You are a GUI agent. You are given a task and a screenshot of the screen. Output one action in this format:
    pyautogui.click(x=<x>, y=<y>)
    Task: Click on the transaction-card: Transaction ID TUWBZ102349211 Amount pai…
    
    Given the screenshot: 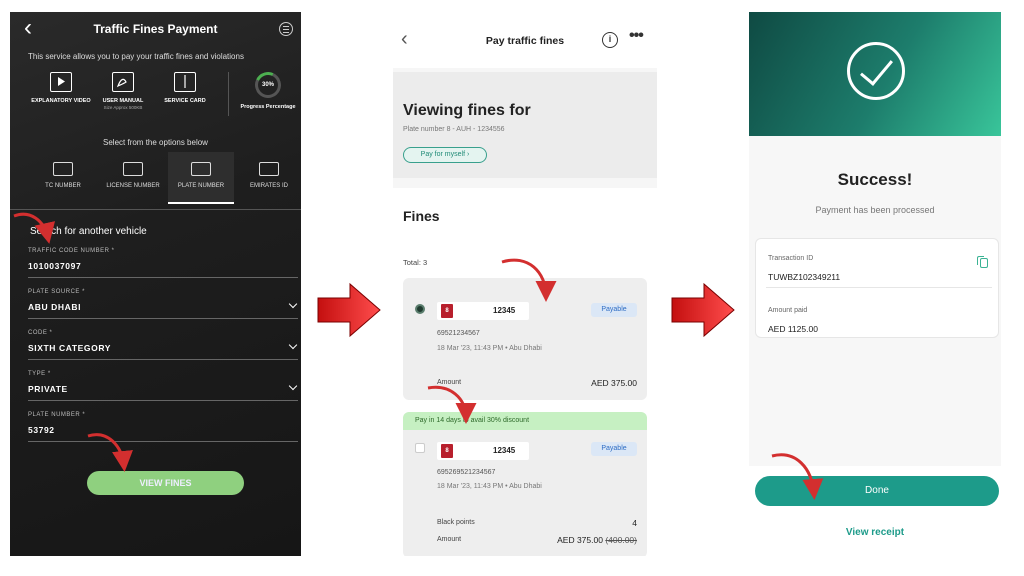 What is the action you would take?
    pyautogui.click(x=877, y=288)
    